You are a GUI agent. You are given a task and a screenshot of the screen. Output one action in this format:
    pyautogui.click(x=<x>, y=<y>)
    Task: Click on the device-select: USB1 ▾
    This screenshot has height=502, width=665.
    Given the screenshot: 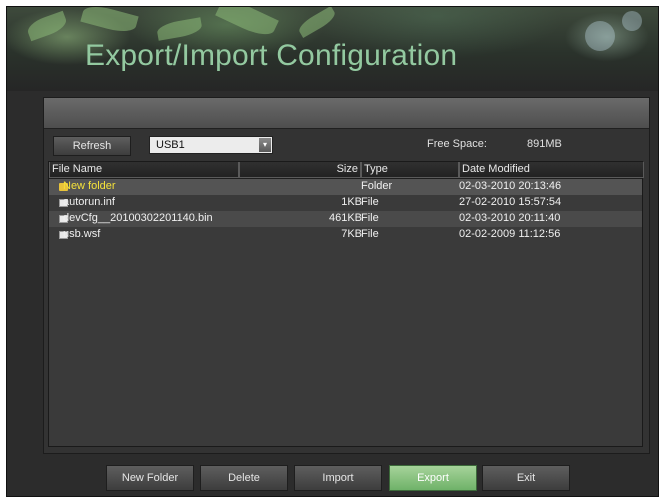 What is the action you would take?
    pyautogui.click(x=211, y=145)
    